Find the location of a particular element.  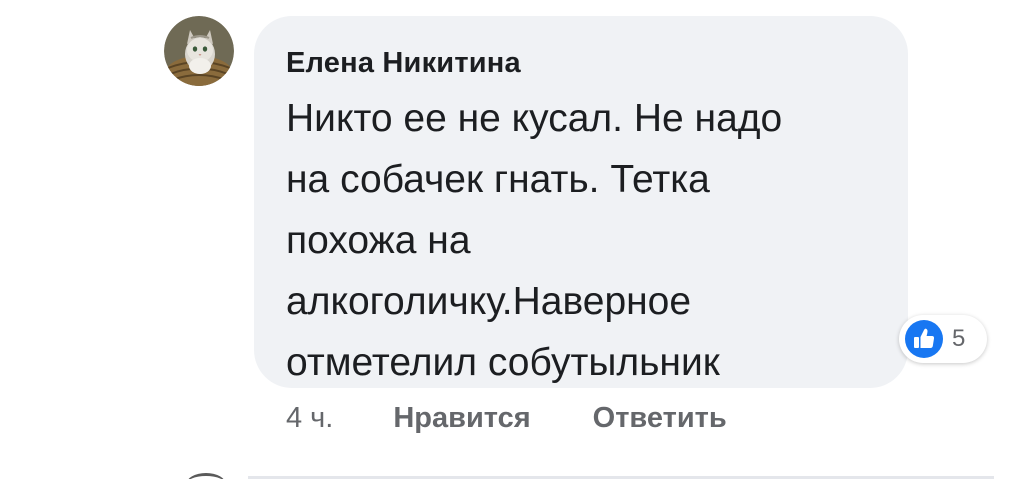

cat-photo-avatar-icon is located at coordinates (199, 51).